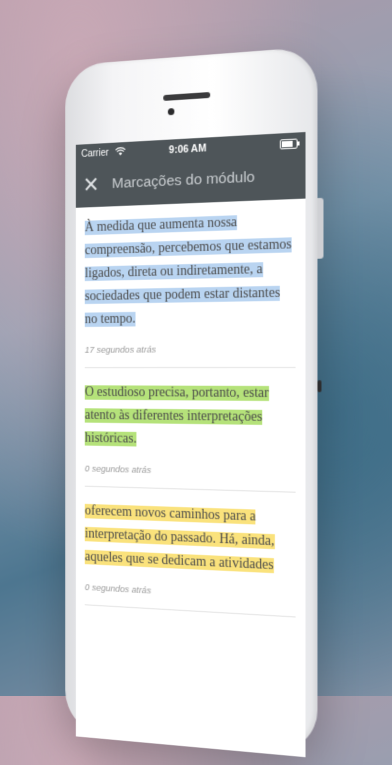  Describe the element at coordinates (319, 386) in the screenshot. I see `side-sensor` at that location.